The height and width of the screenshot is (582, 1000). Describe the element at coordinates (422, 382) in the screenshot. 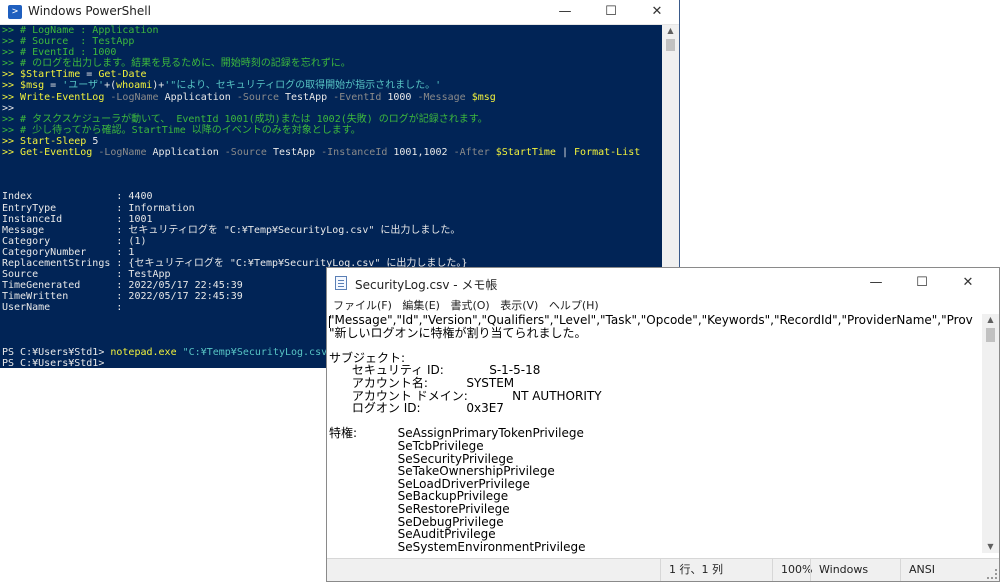

I see `text-line: アカウント名: SYSTEM` at that location.